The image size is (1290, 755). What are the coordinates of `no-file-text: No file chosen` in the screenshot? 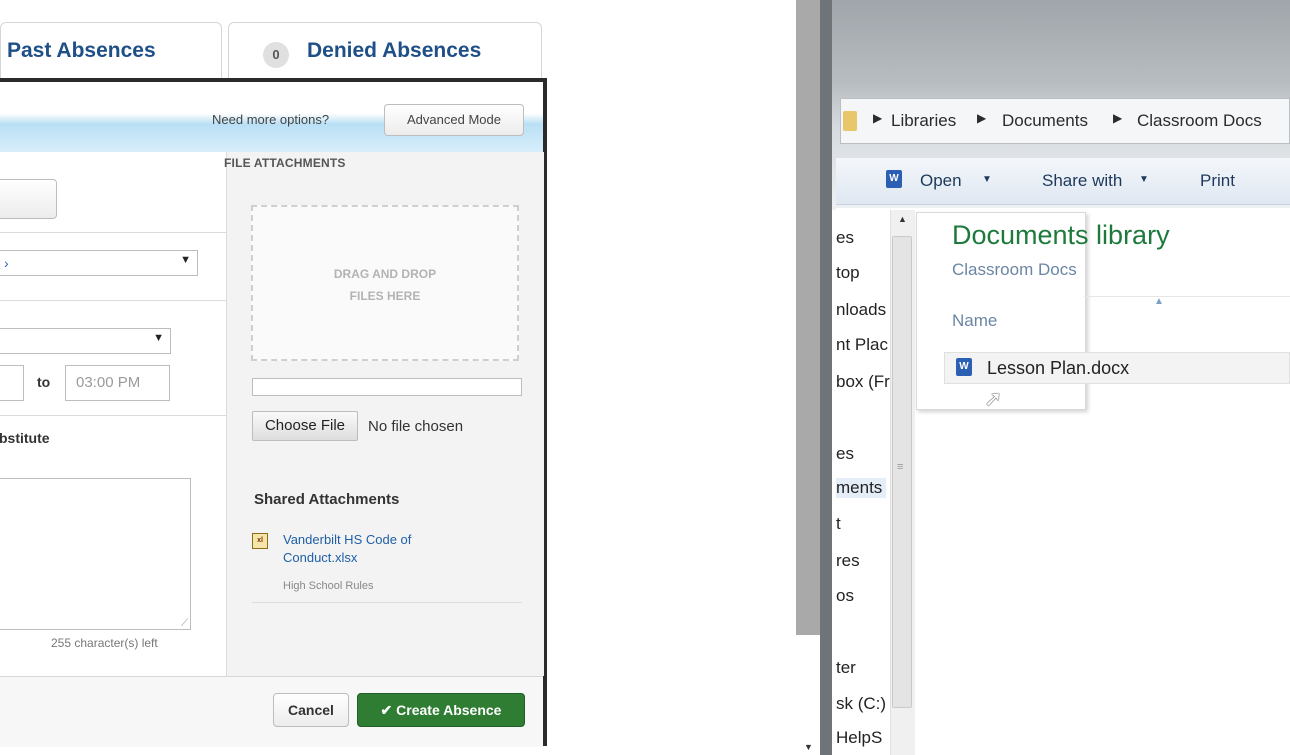 It's located at (416, 426).